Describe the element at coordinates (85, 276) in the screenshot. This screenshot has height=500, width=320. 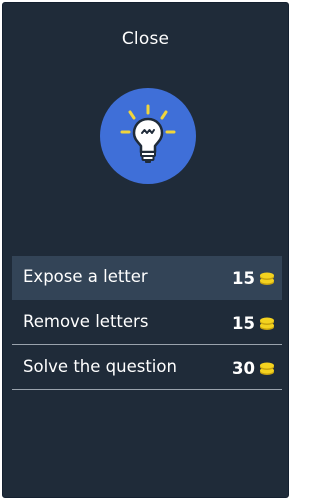
I see `option-label: Expose a letter` at that location.